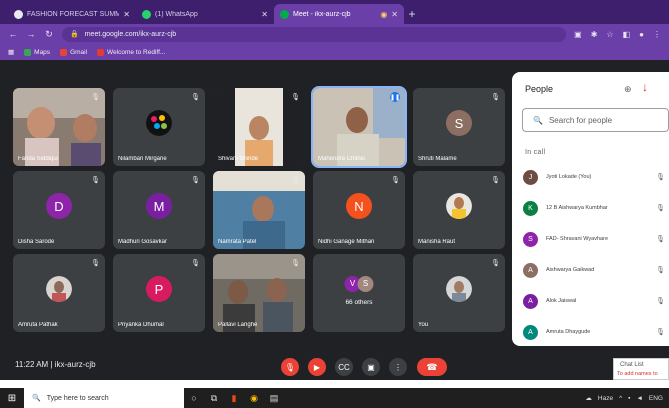 The width and height of the screenshot is (669, 408). Describe the element at coordinates (284, 14) in the screenshot. I see `meet-icon` at that location.